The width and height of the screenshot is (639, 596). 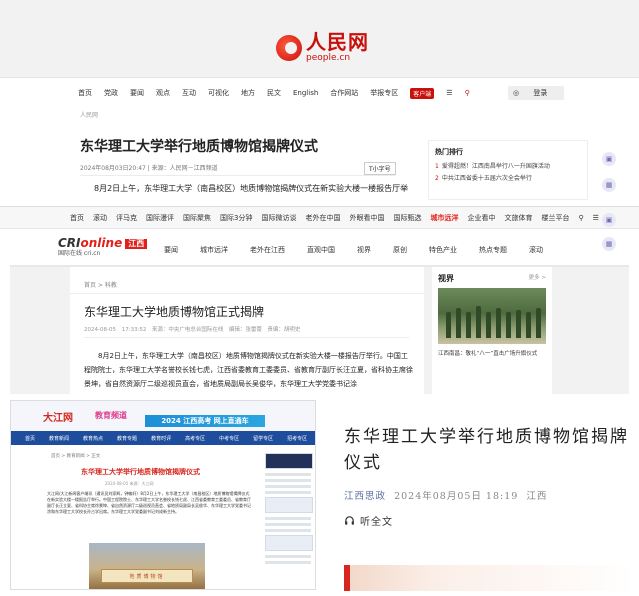 What do you see at coordinates (248, 93) in the screenshot?
I see `nav-item: 地方` at bounding box center [248, 93].